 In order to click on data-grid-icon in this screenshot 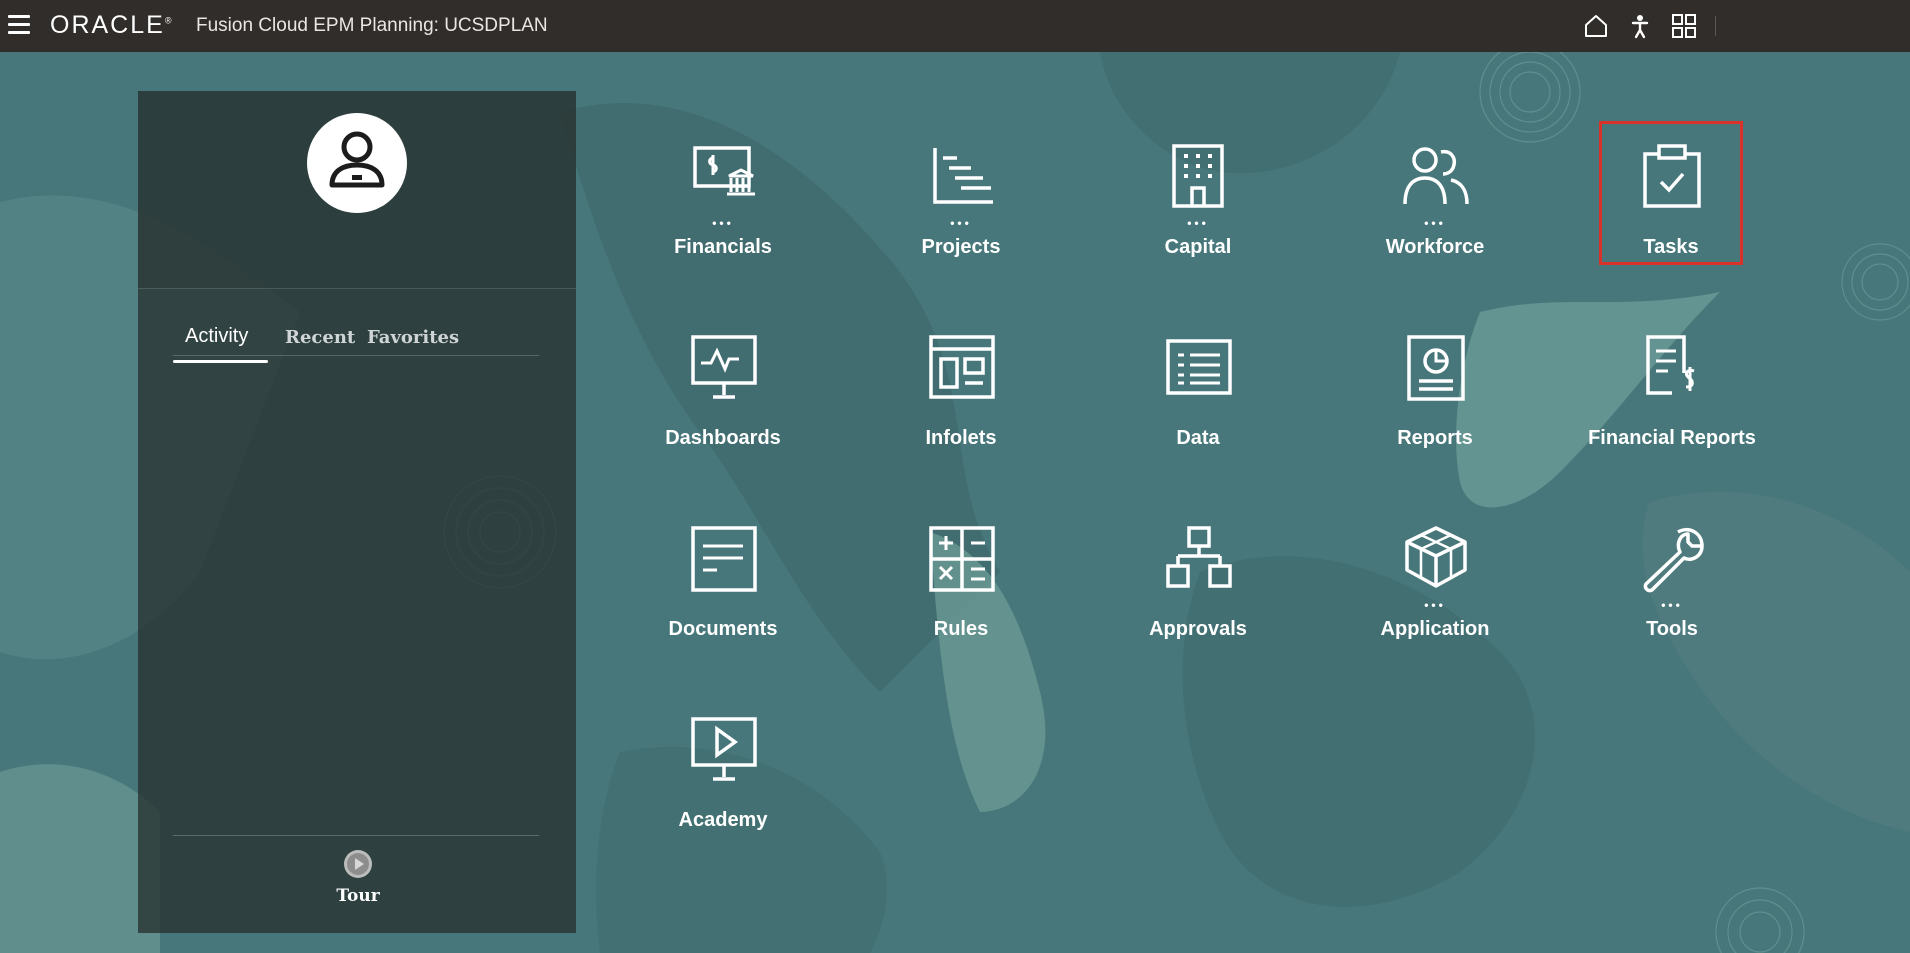, I will do `click(1199, 367)`.